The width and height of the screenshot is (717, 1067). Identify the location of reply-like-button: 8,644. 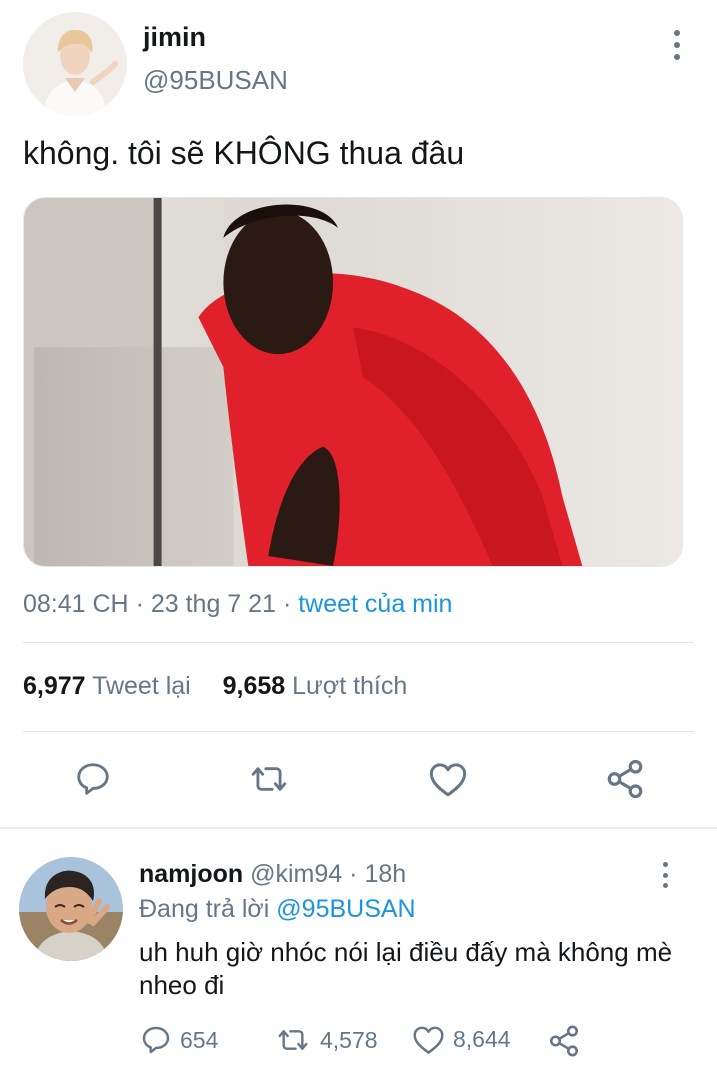
(461, 1039).